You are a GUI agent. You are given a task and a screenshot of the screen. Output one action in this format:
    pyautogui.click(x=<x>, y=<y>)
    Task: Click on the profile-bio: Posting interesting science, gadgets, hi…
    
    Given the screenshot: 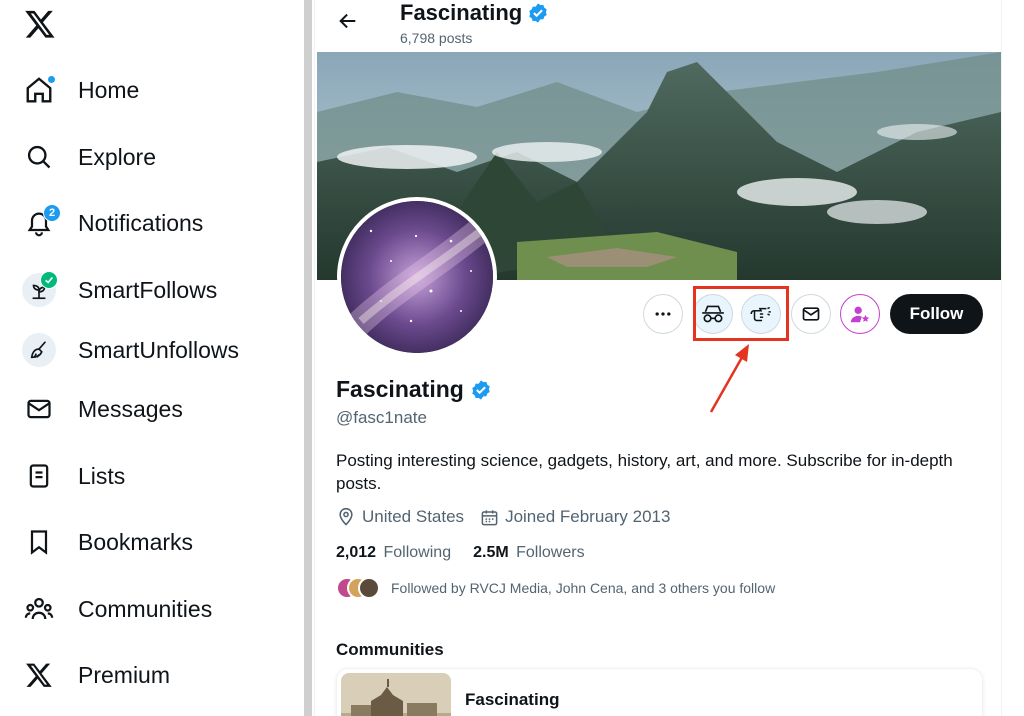 What is the action you would take?
    pyautogui.click(x=644, y=472)
    